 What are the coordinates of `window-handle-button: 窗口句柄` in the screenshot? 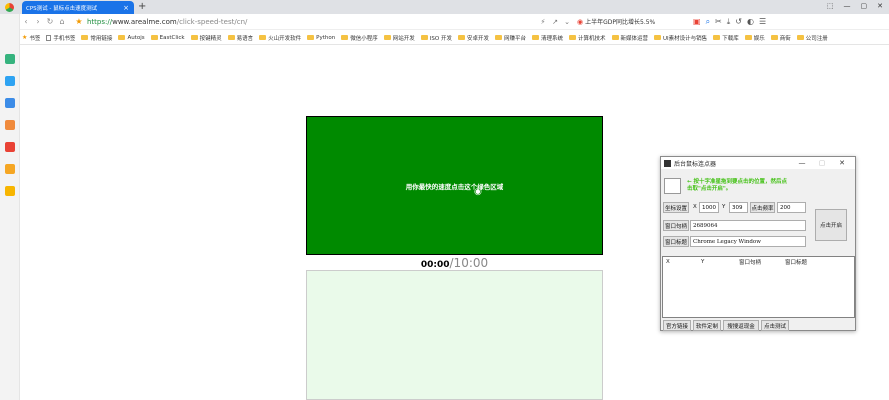 It's located at (676, 225).